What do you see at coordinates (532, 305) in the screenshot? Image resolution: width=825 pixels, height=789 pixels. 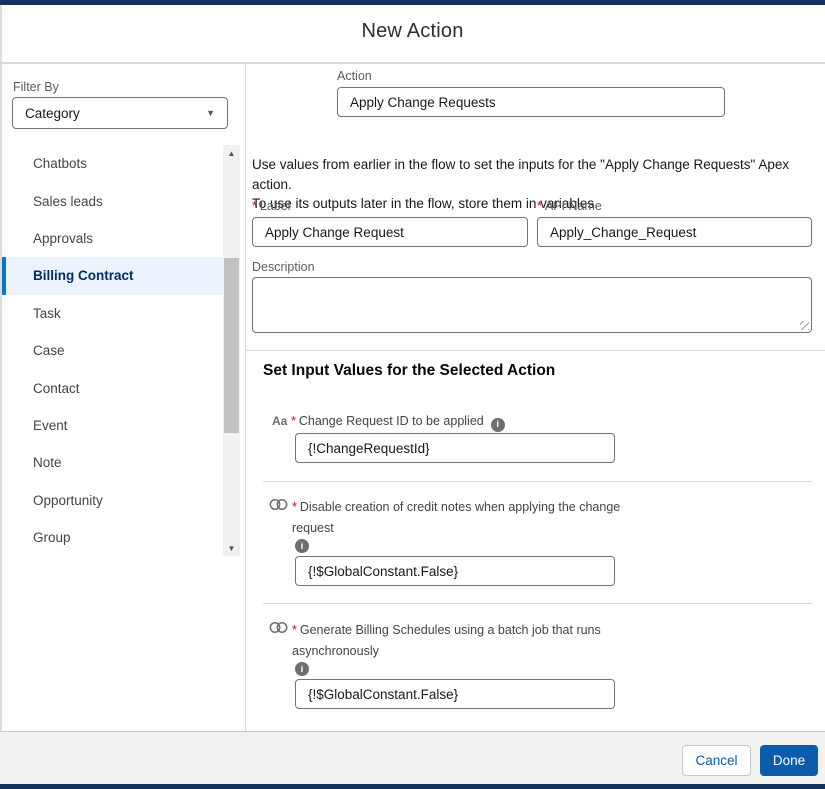 I see `description-textarea` at bounding box center [532, 305].